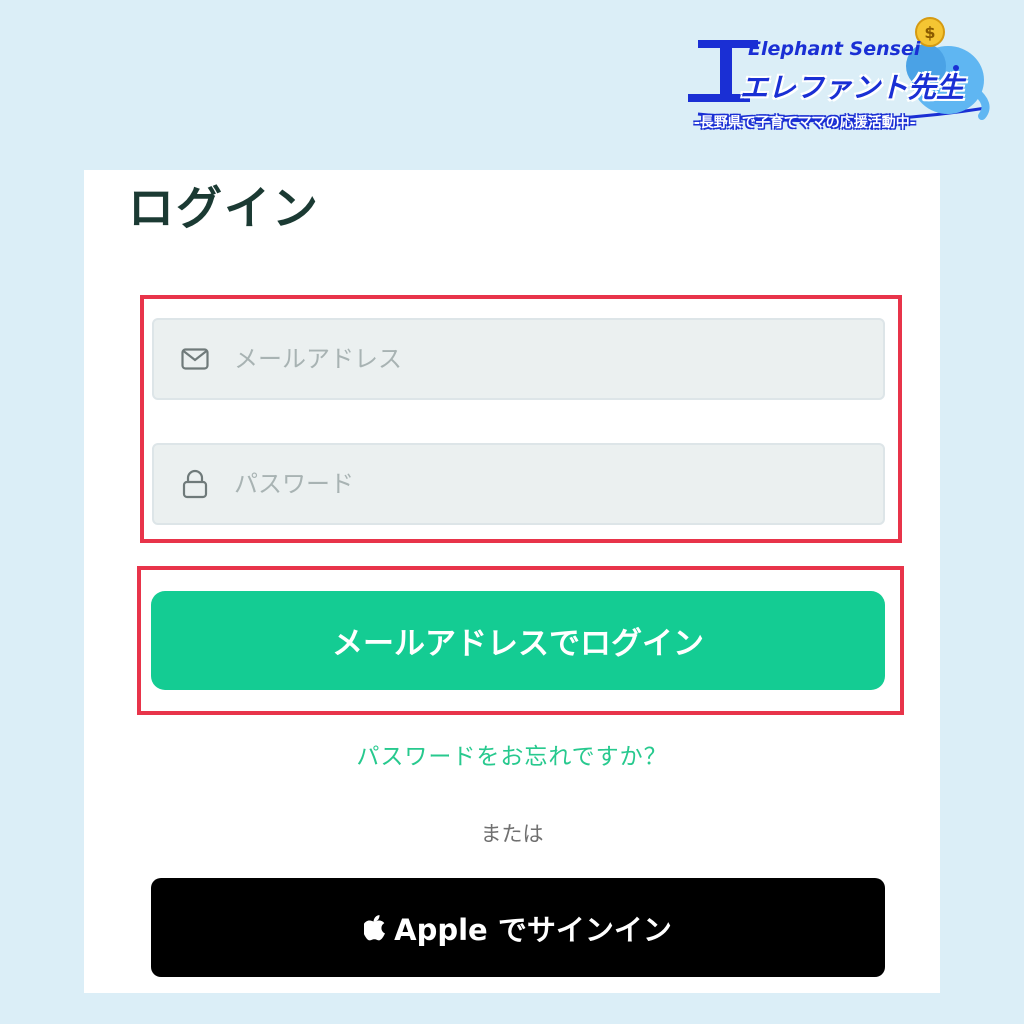 The width and height of the screenshot is (1024, 1024). What do you see at coordinates (518, 640) in the screenshot?
I see `email-login-button: メールアドレスでログイン` at bounding box center [518, 640].